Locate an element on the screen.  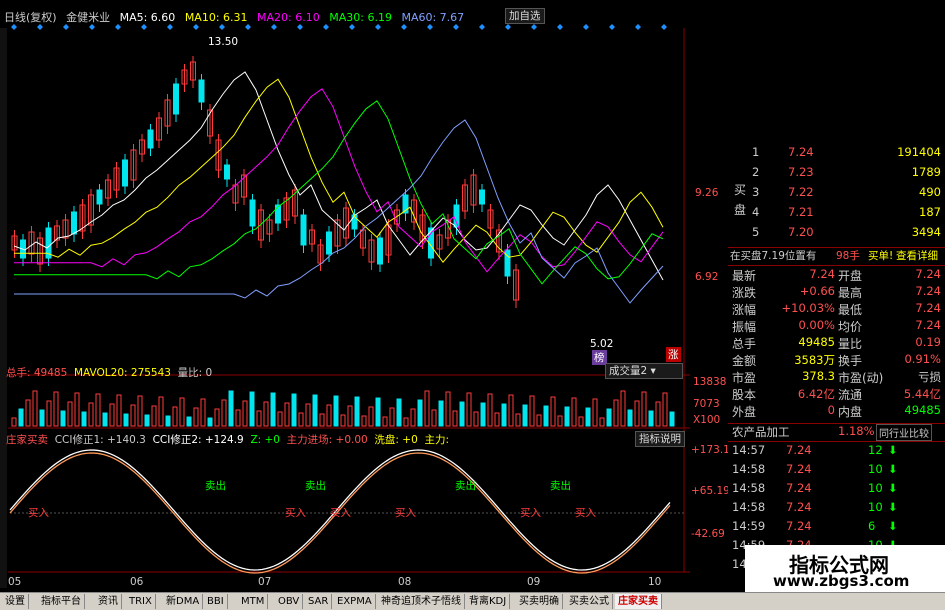
quote-row: 总手 49485 量比 0.19 is located at coordinates (836, 343).